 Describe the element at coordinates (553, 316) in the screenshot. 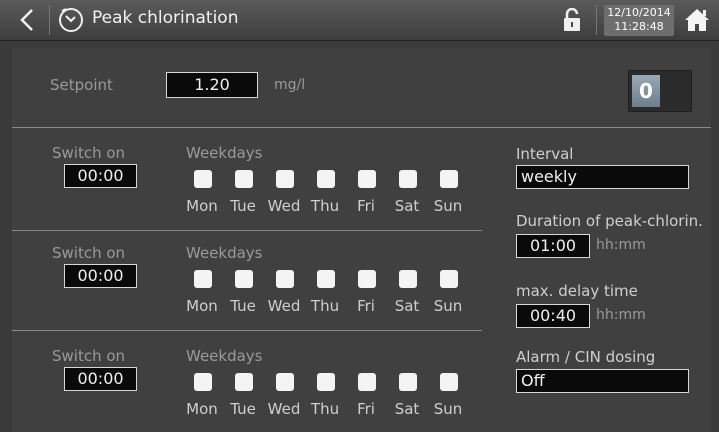

I see `delay-input: 00:40` at that location.